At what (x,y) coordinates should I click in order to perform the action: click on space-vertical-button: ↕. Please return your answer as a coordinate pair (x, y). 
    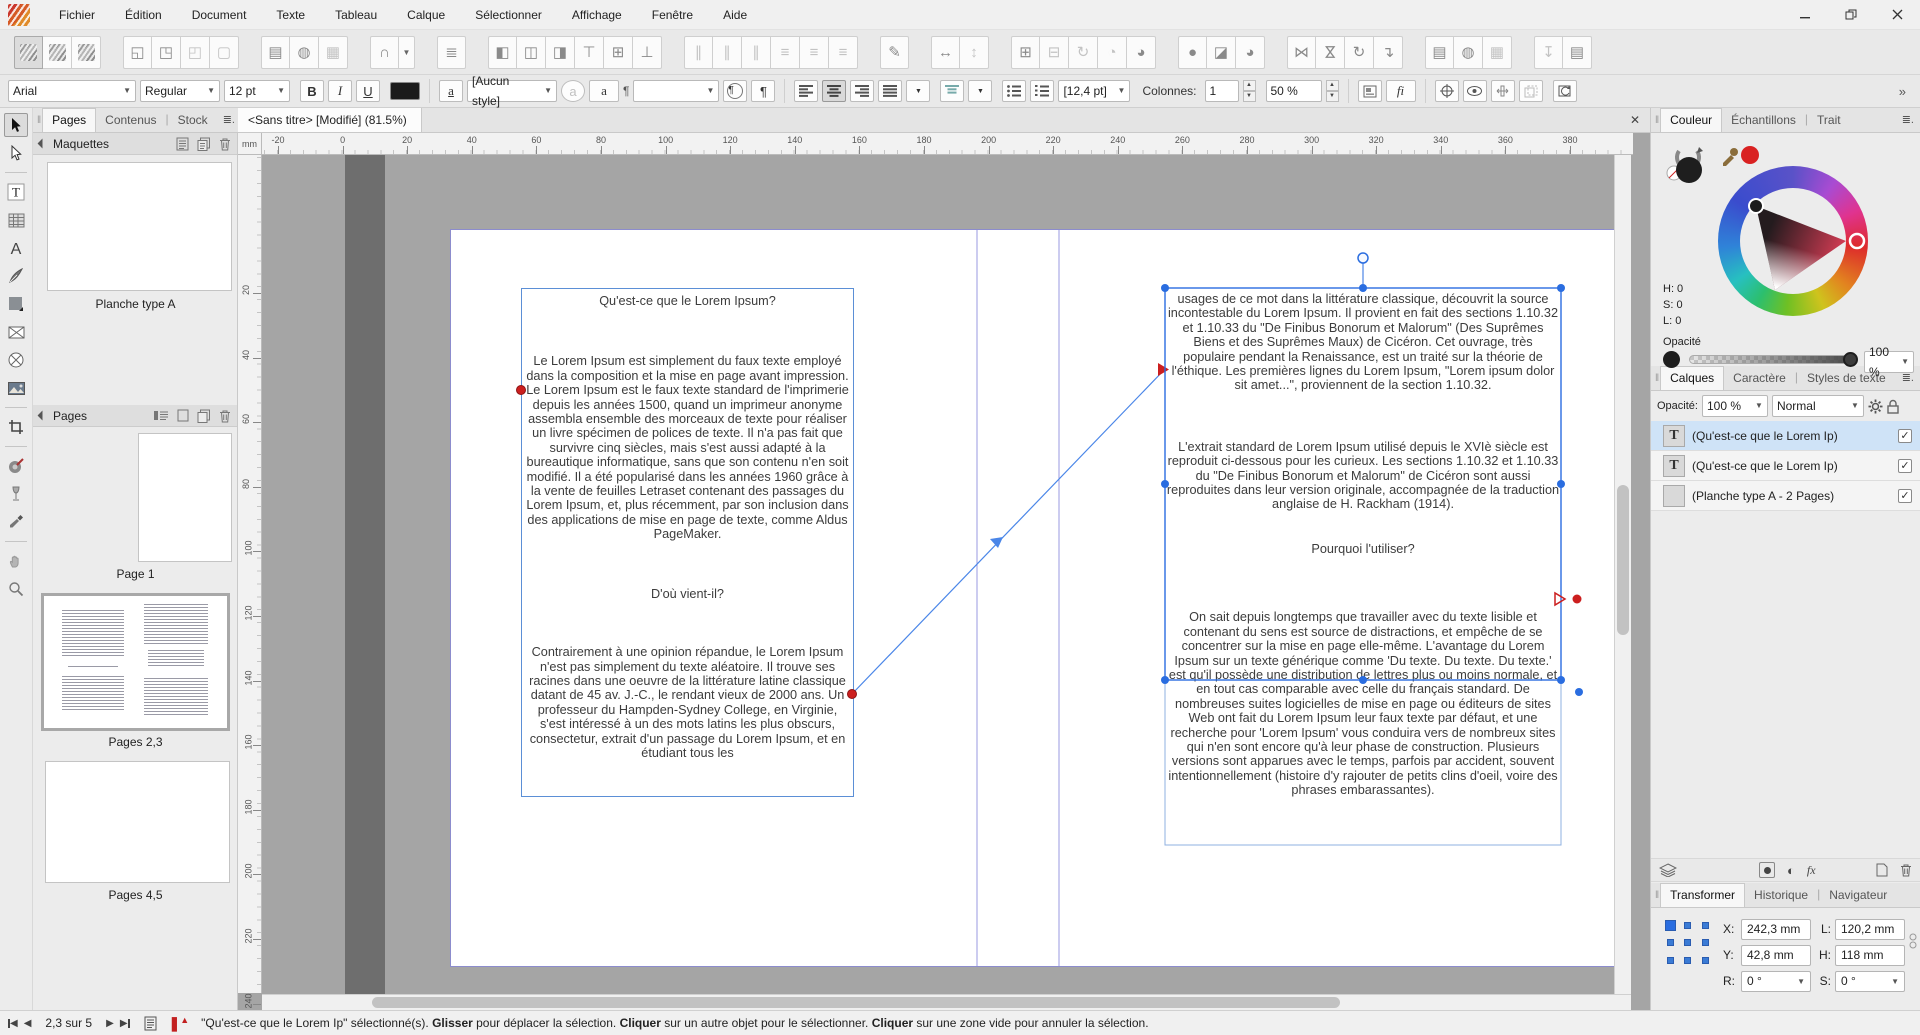
    Looking at the image, I should click on (974, 52).